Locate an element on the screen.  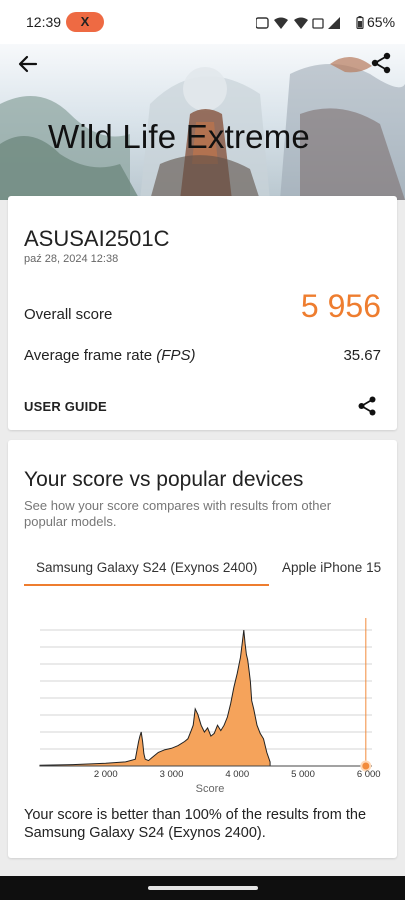
fps-value: 35.67 is located at coordinates (362, 355).